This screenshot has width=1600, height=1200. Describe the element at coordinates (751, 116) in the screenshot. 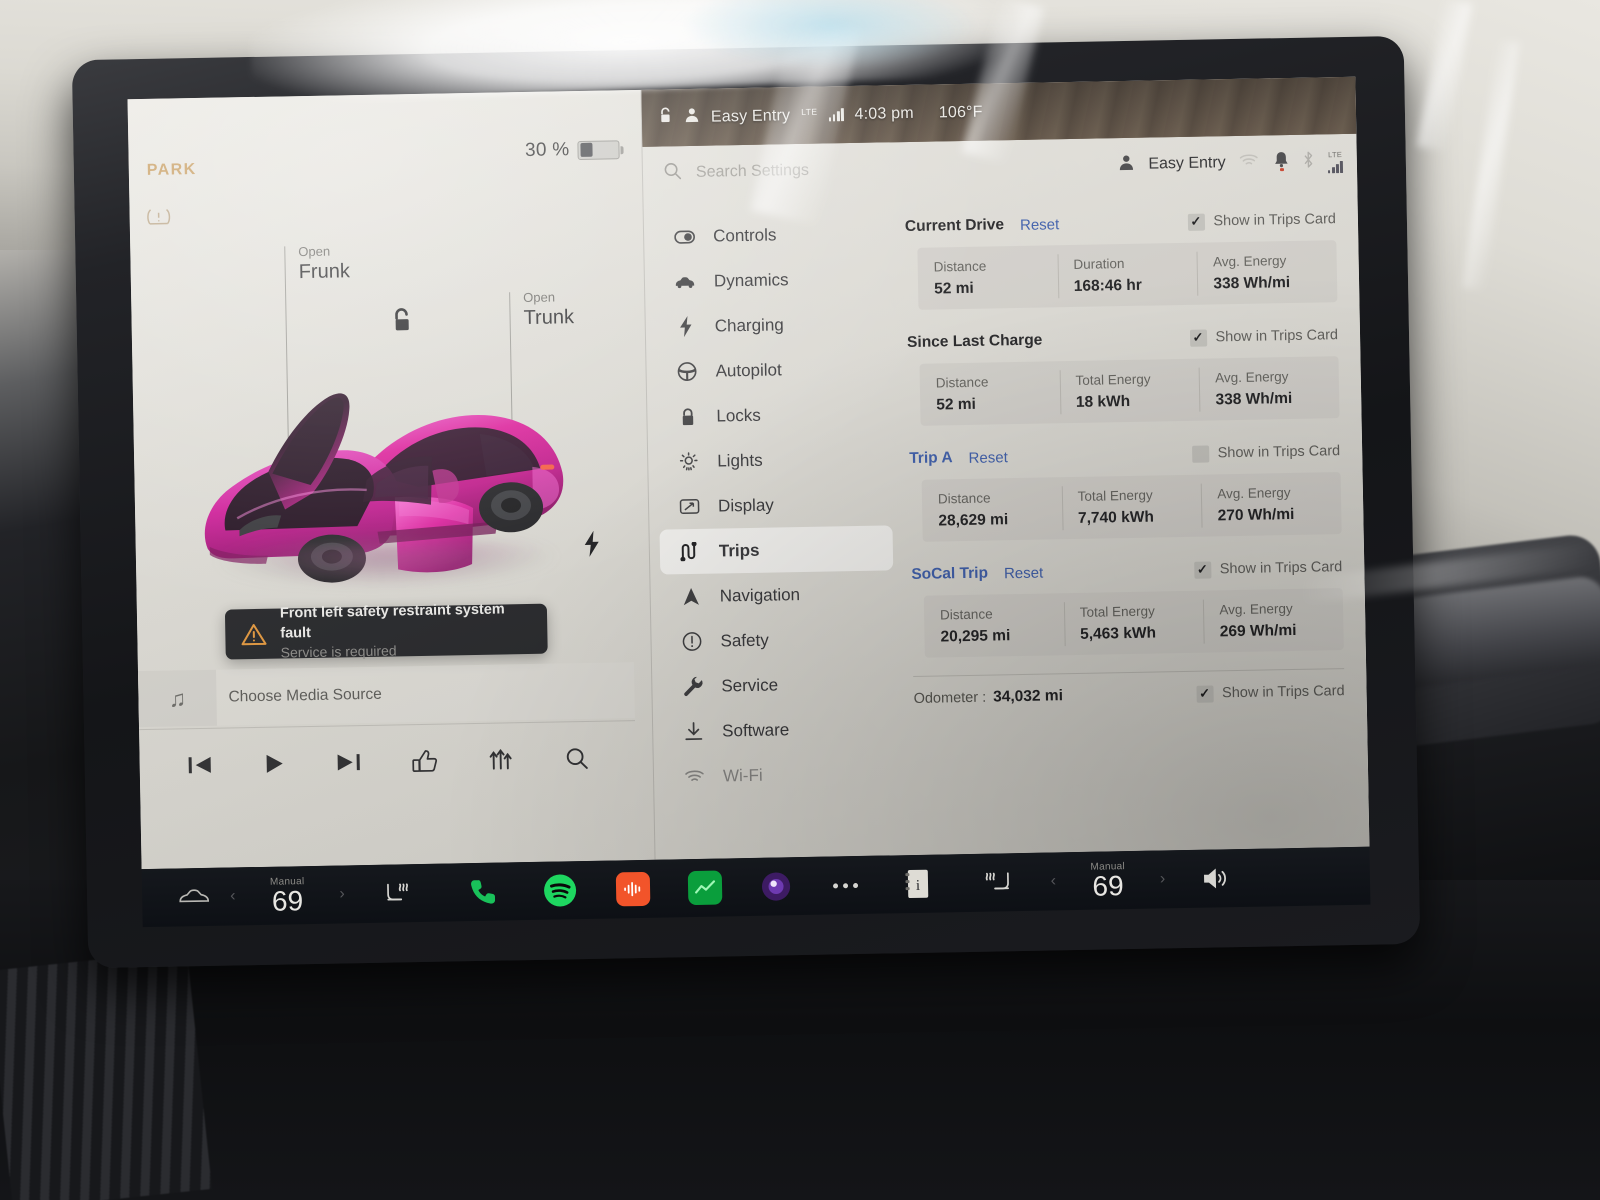

I see `statusbar-profile-label: Easy Entry` at that location.